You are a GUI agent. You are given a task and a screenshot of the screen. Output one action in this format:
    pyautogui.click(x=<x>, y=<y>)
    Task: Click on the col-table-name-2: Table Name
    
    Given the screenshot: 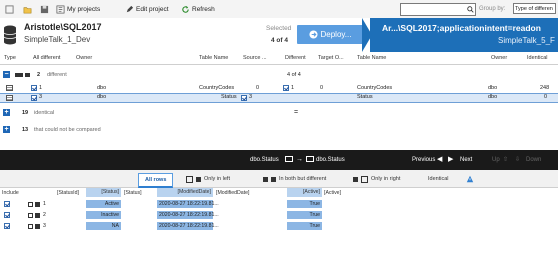 What is the action you would take?
    pyautogui.click(x=371, y=58)
    